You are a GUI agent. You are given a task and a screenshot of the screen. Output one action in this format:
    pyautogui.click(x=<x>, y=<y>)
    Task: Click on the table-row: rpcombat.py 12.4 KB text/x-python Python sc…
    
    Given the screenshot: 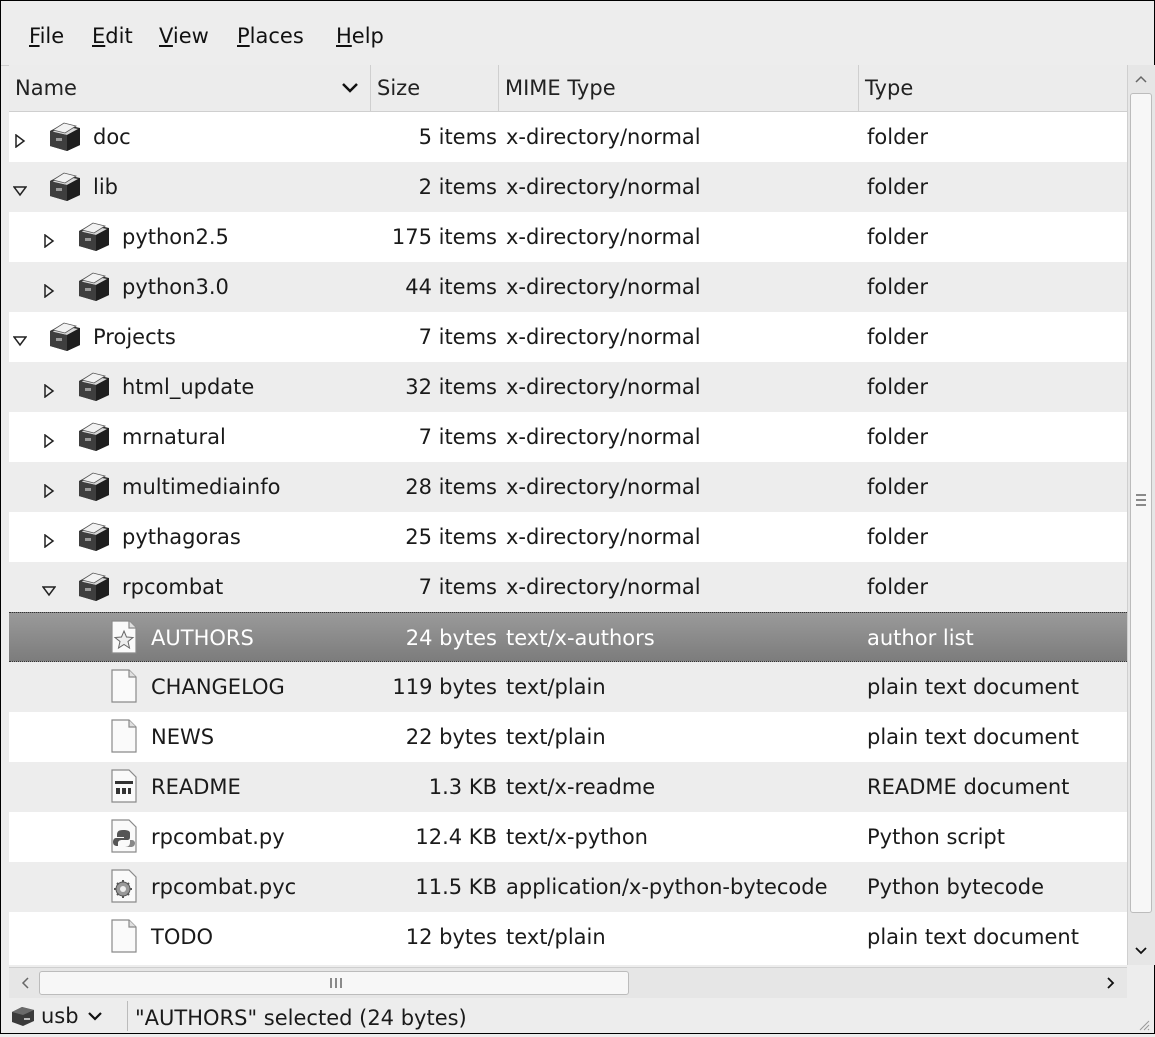 What is the action you would take?
    pyautogui.click(x=568, y=837)
    